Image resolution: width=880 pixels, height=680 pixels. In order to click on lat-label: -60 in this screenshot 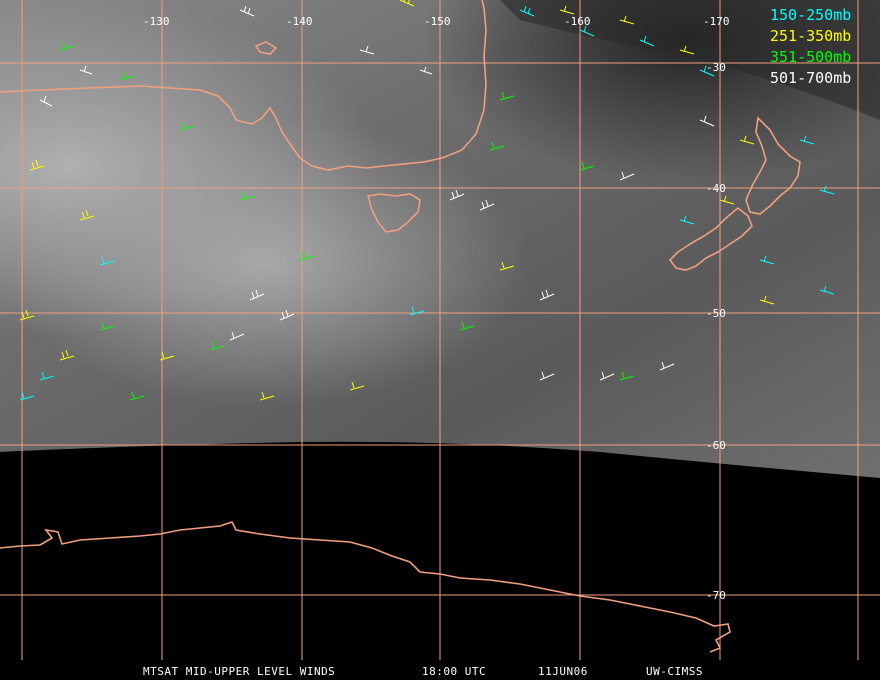, I will do `click(716, 445)`.